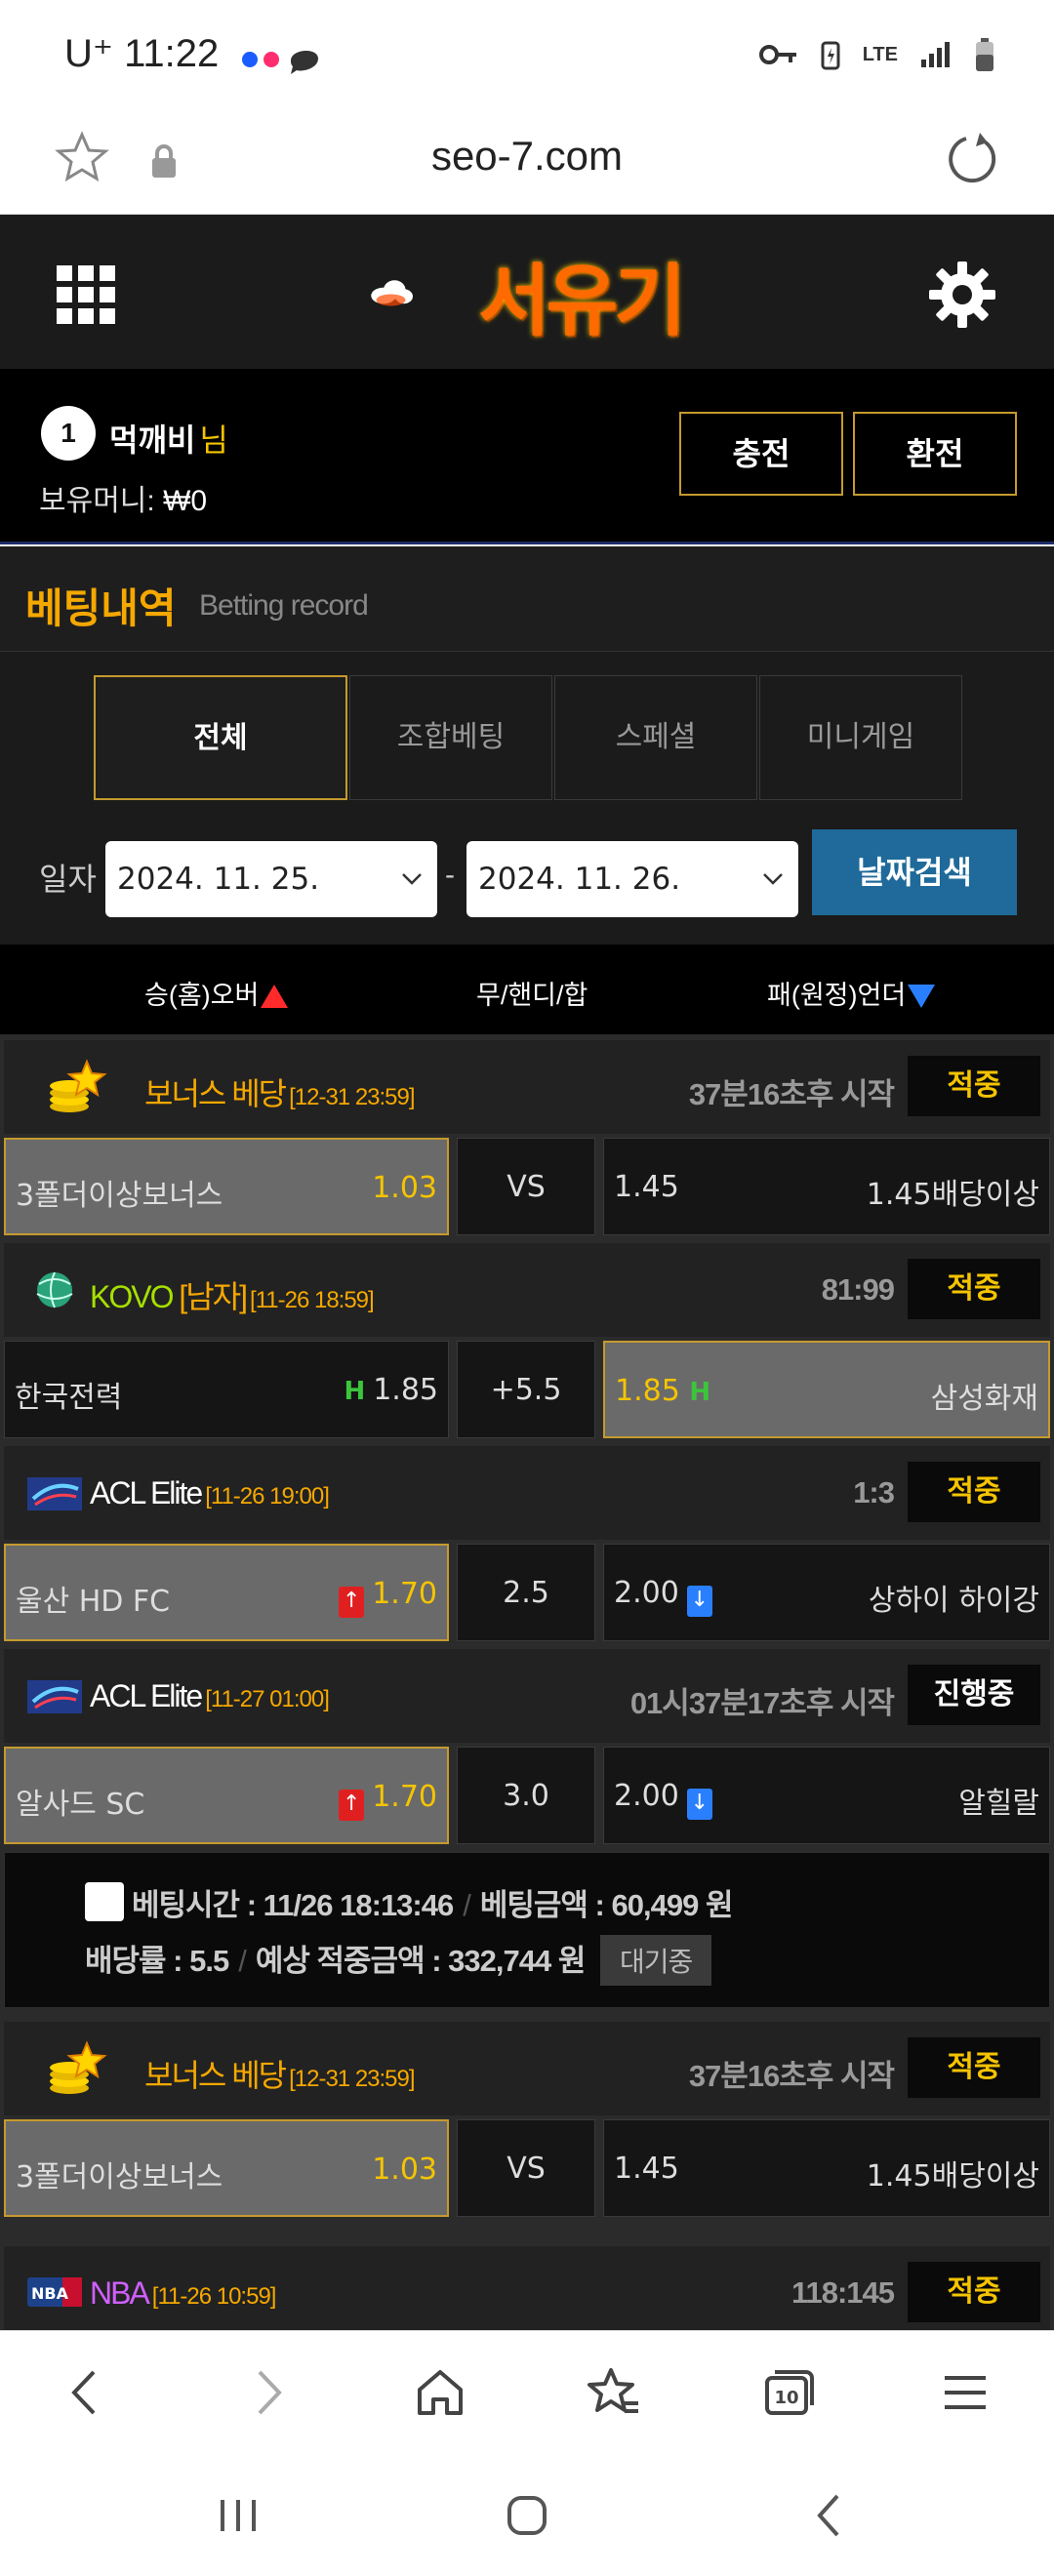  I want to click on over-under-cell: 3.0, so click(526, 1795).